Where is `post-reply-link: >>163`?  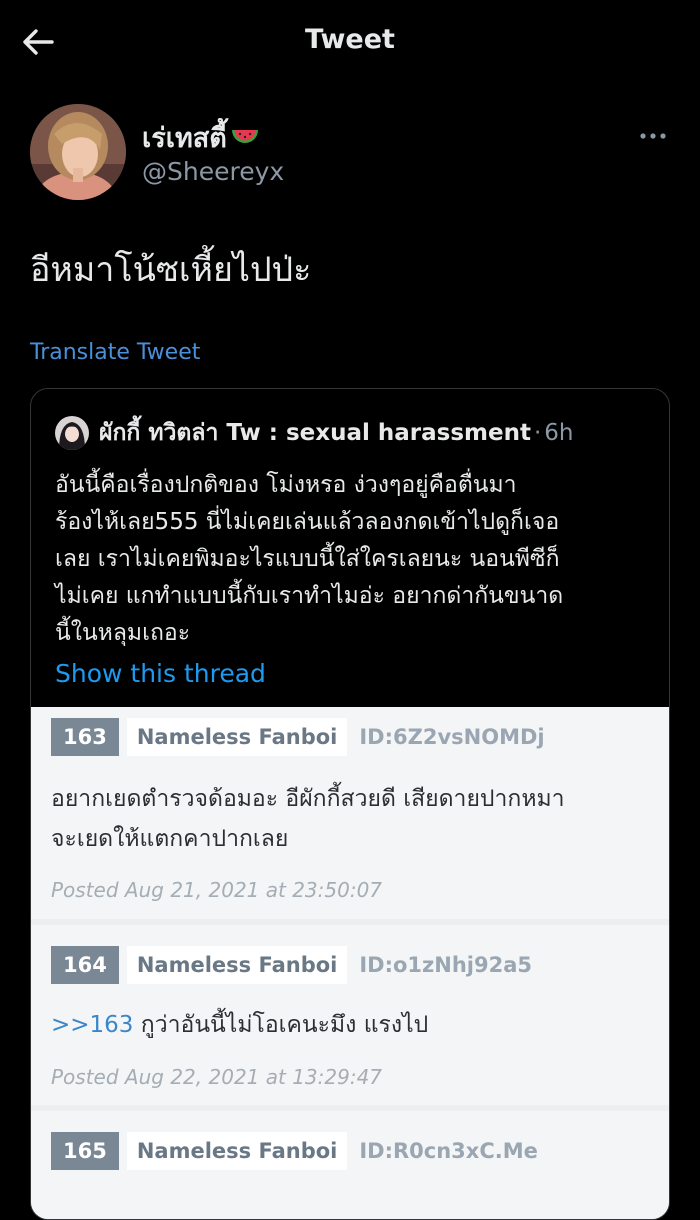 post-reply-link: >>163 is located at coordinates (92, 1025).